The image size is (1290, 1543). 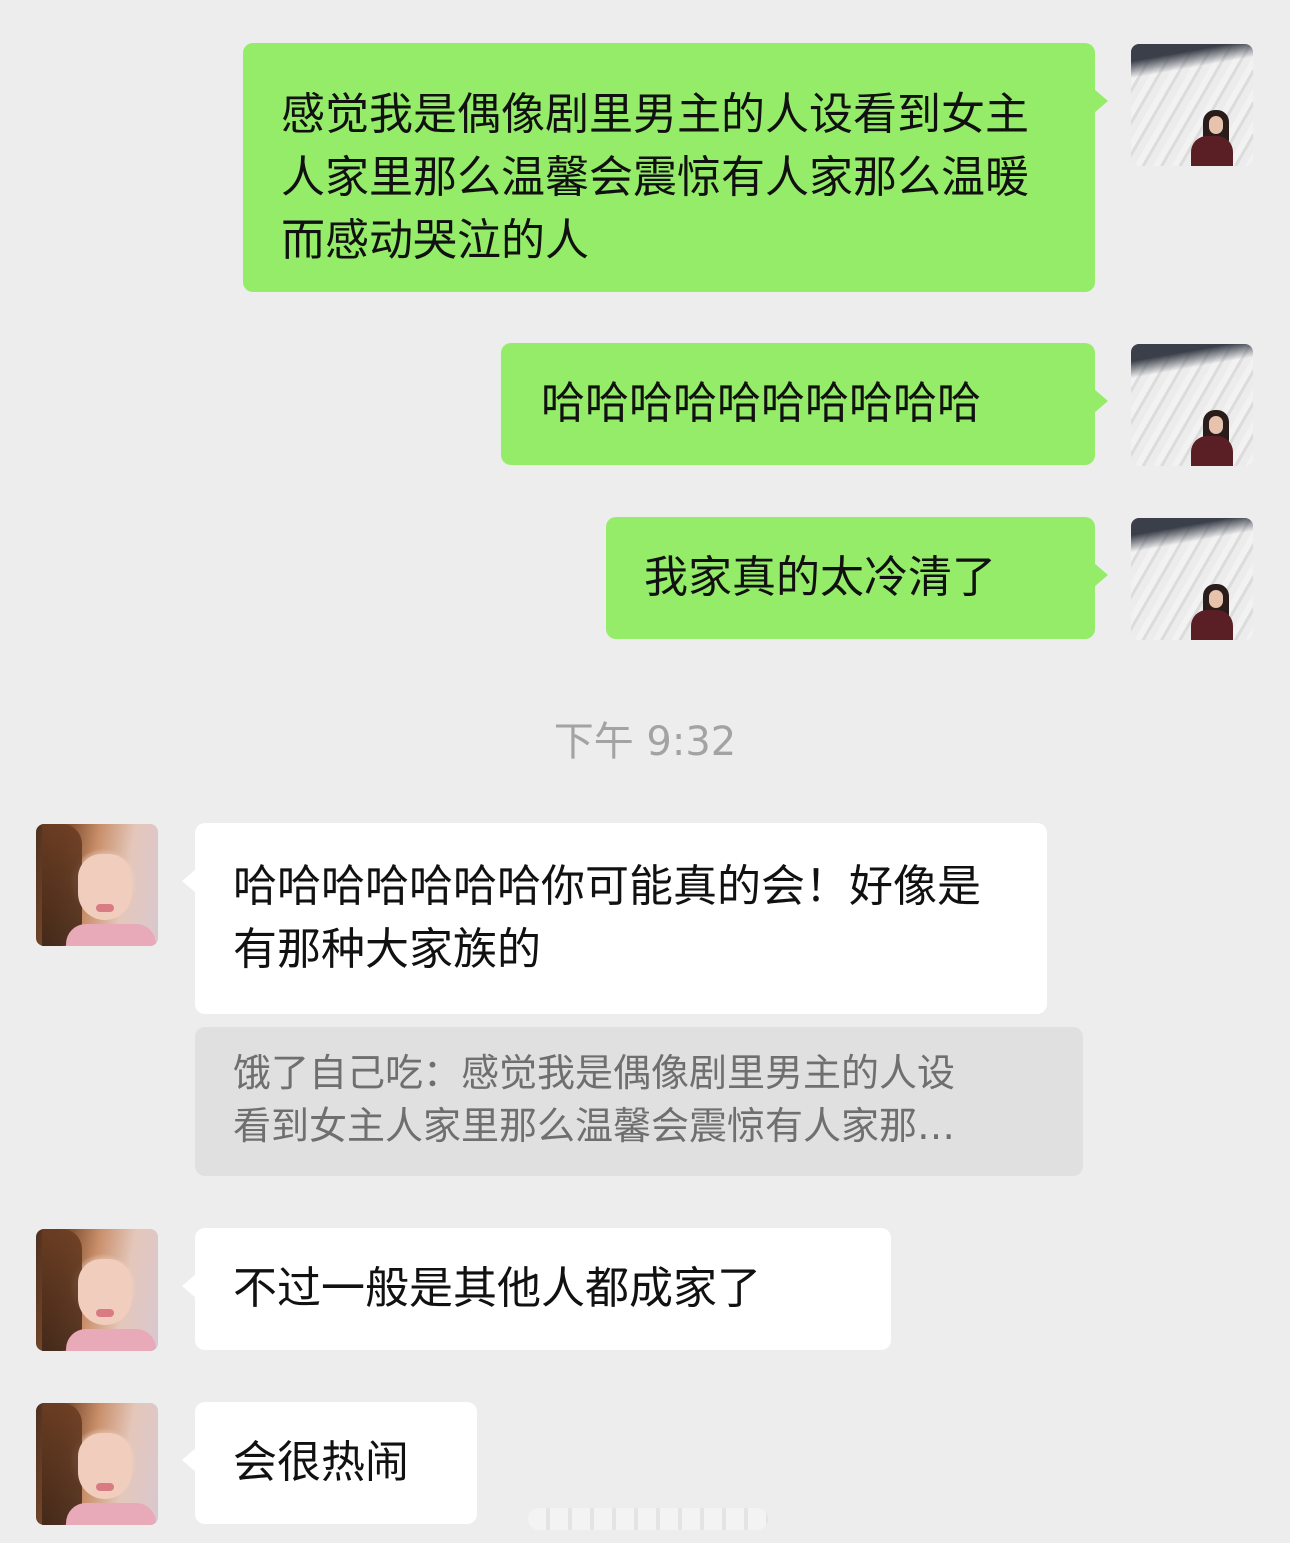 I want to click on message-text: 我家真的太冷清了, so click(x=820, y=577).